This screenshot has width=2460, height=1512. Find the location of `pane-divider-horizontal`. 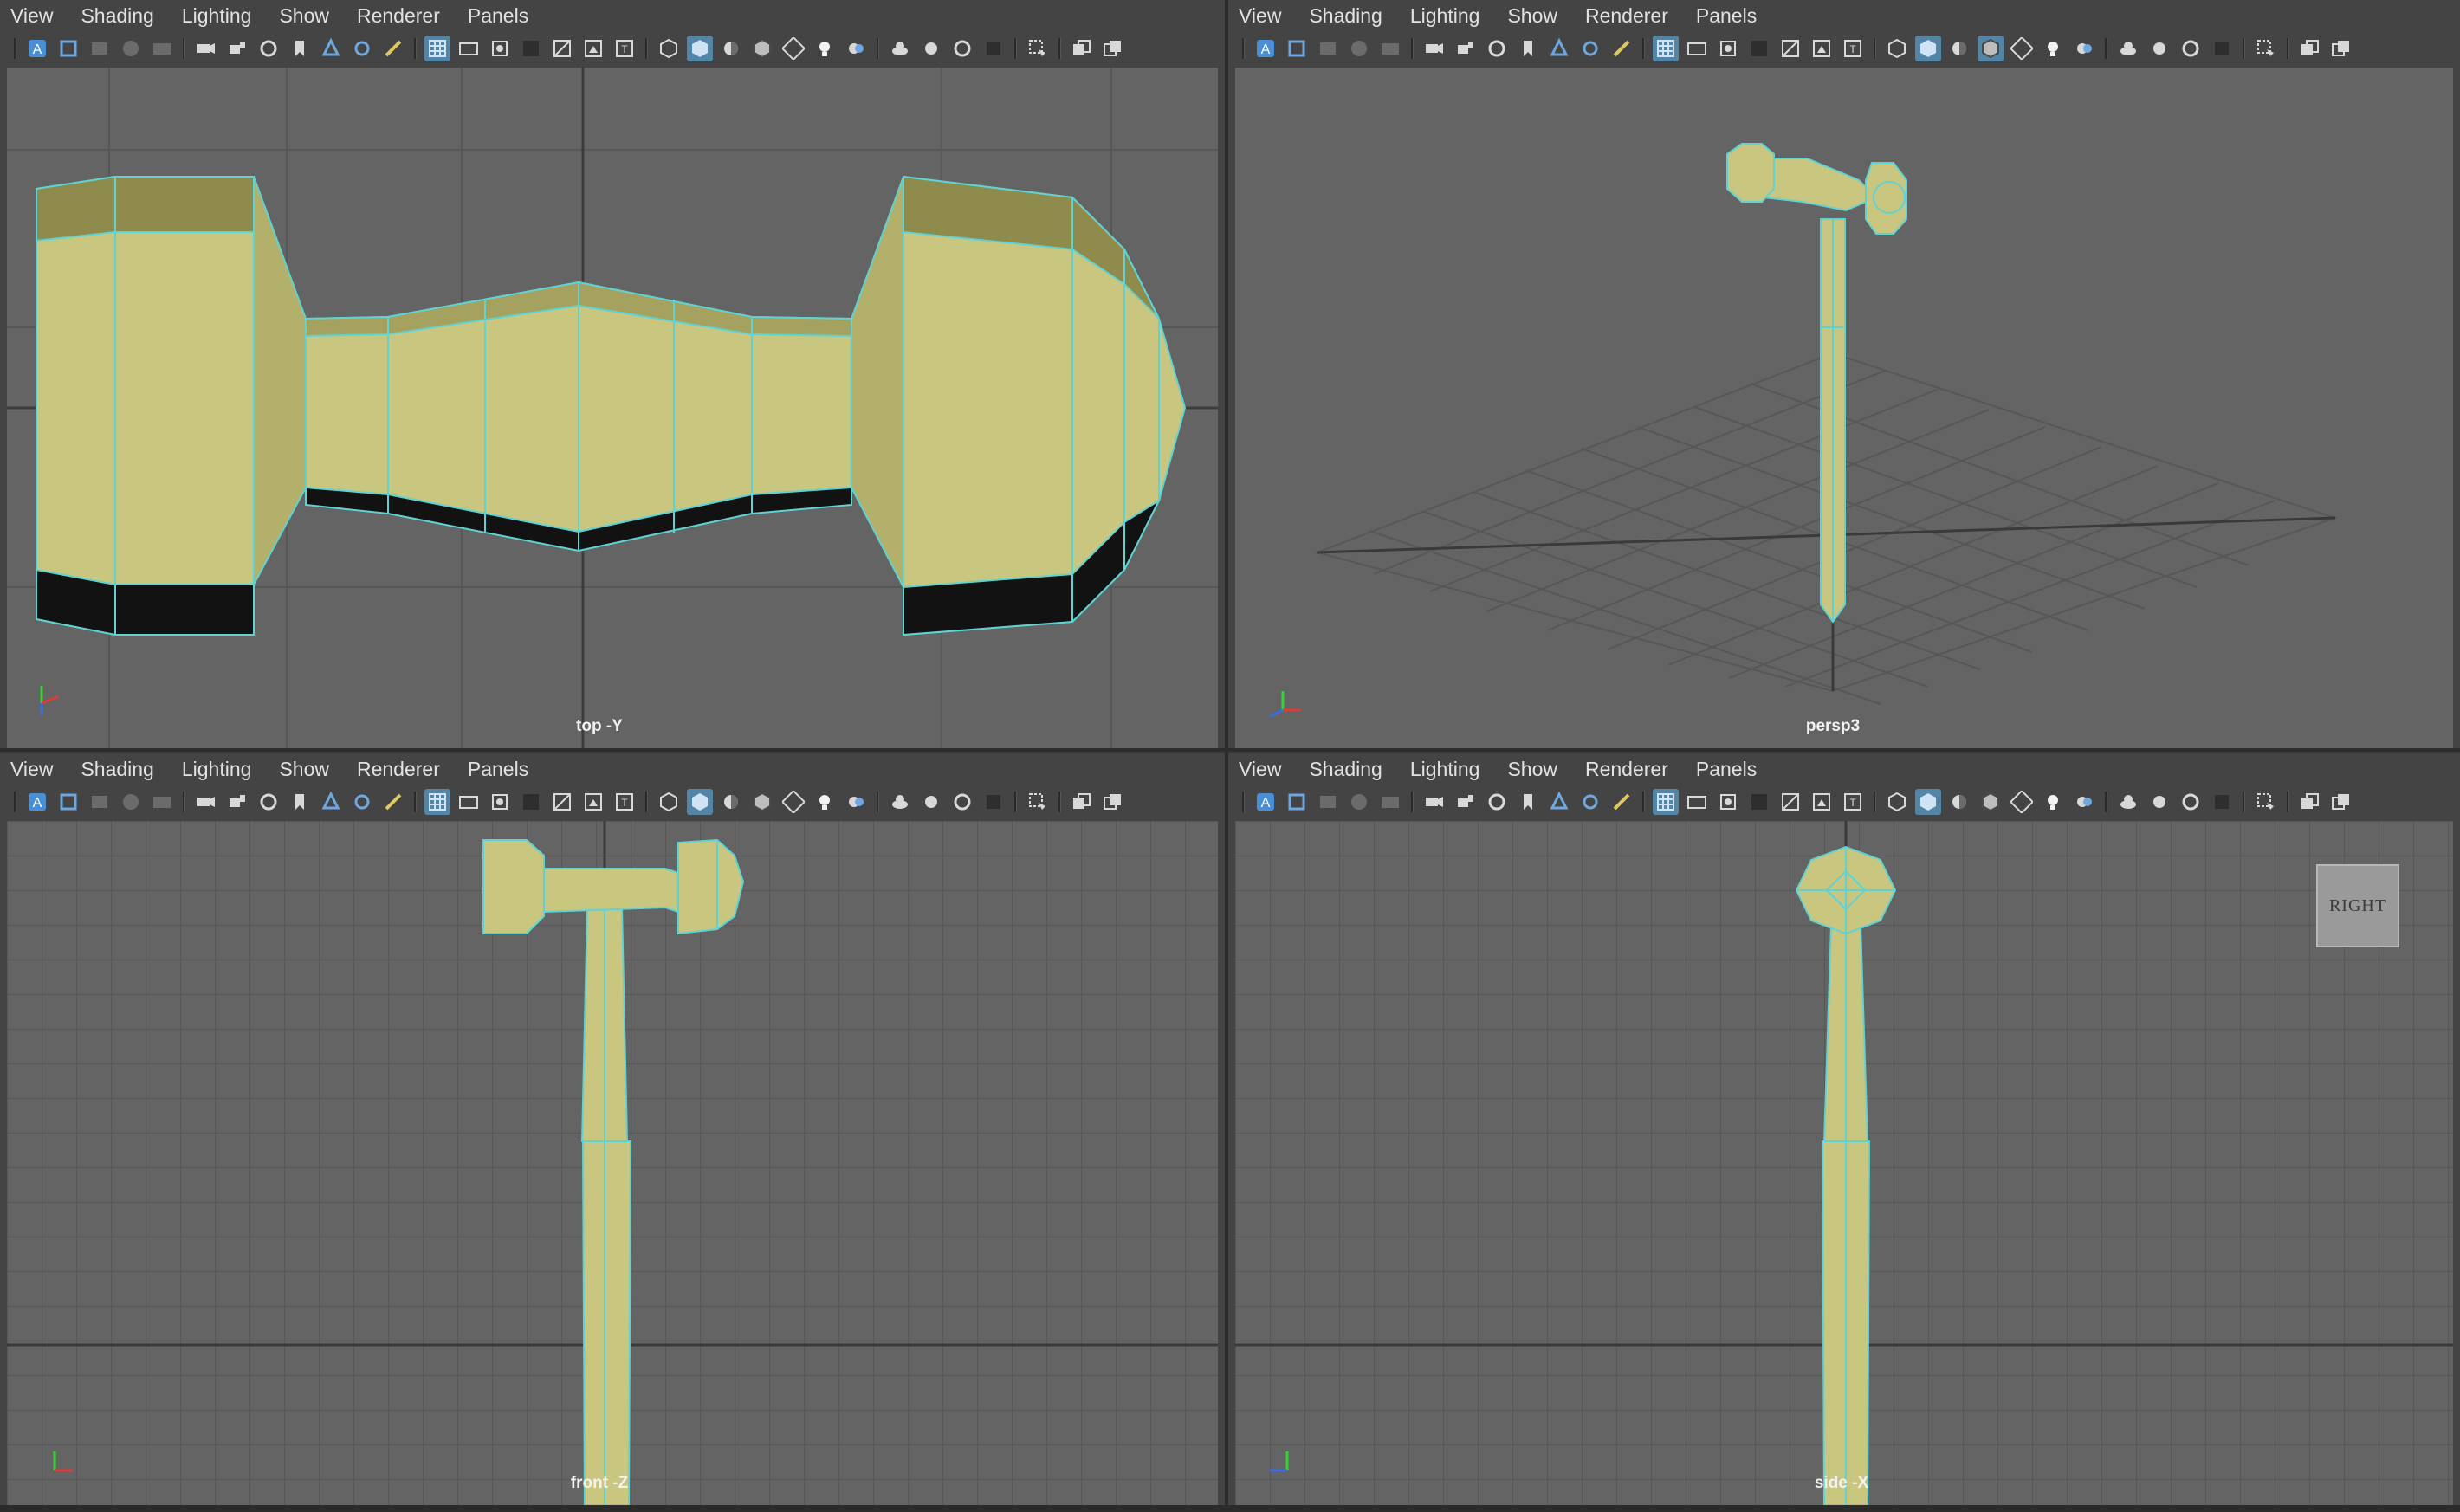

pane-divider-horizontal is located at coordinates (1230, 750).